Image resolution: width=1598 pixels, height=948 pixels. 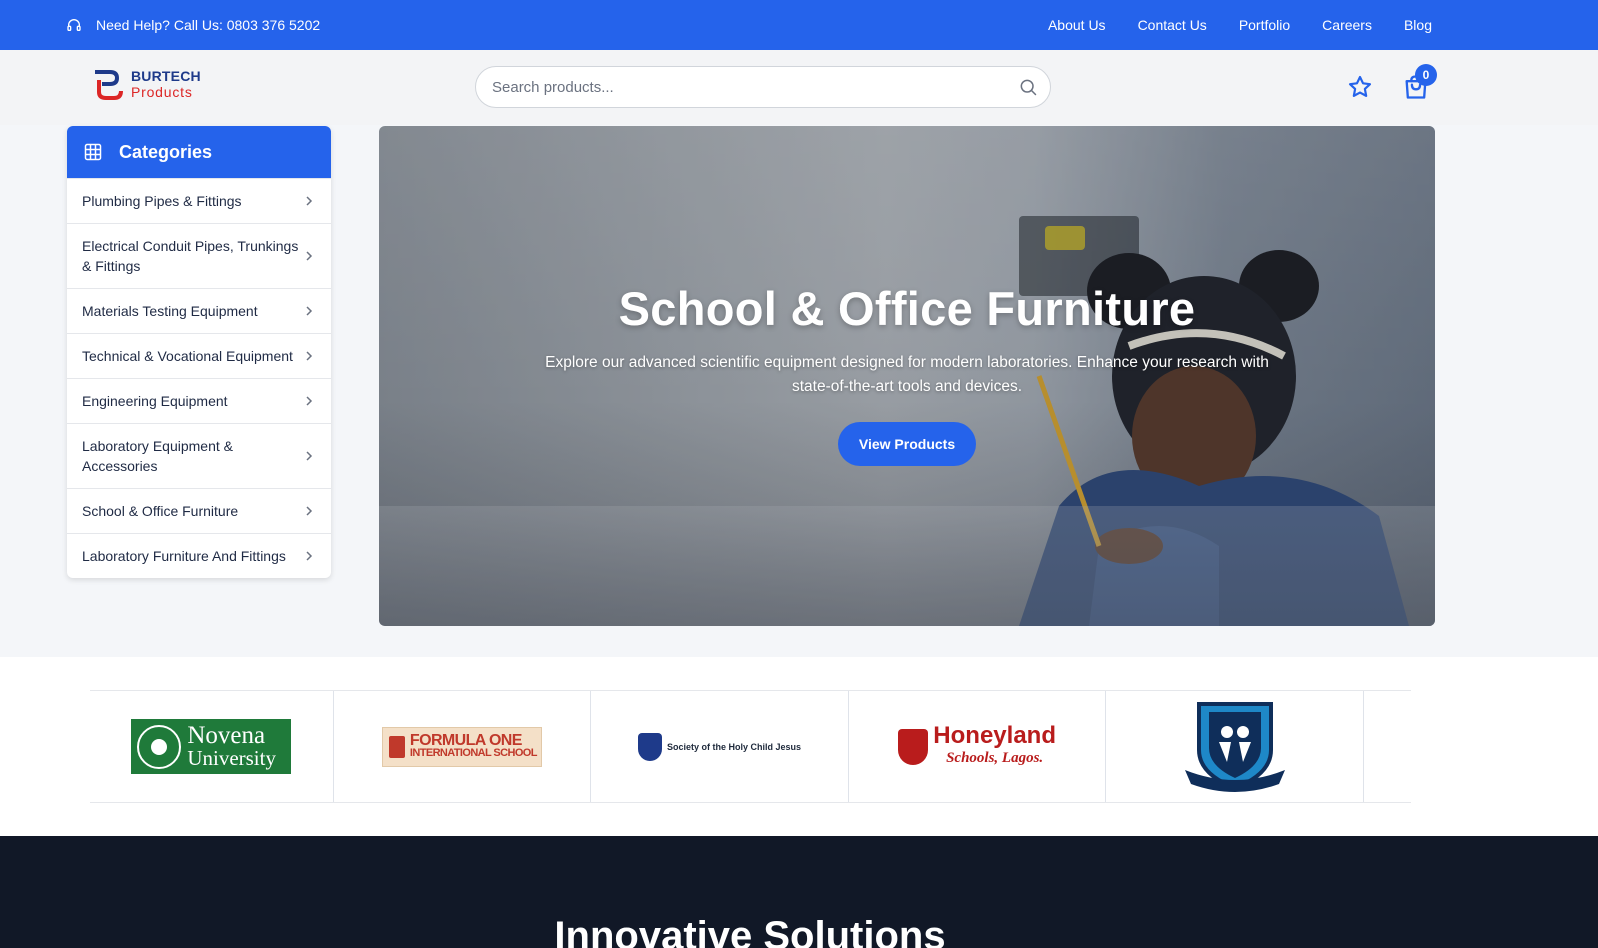 I want to click on holy-child-shield-icon, so click(x=650, y=746).